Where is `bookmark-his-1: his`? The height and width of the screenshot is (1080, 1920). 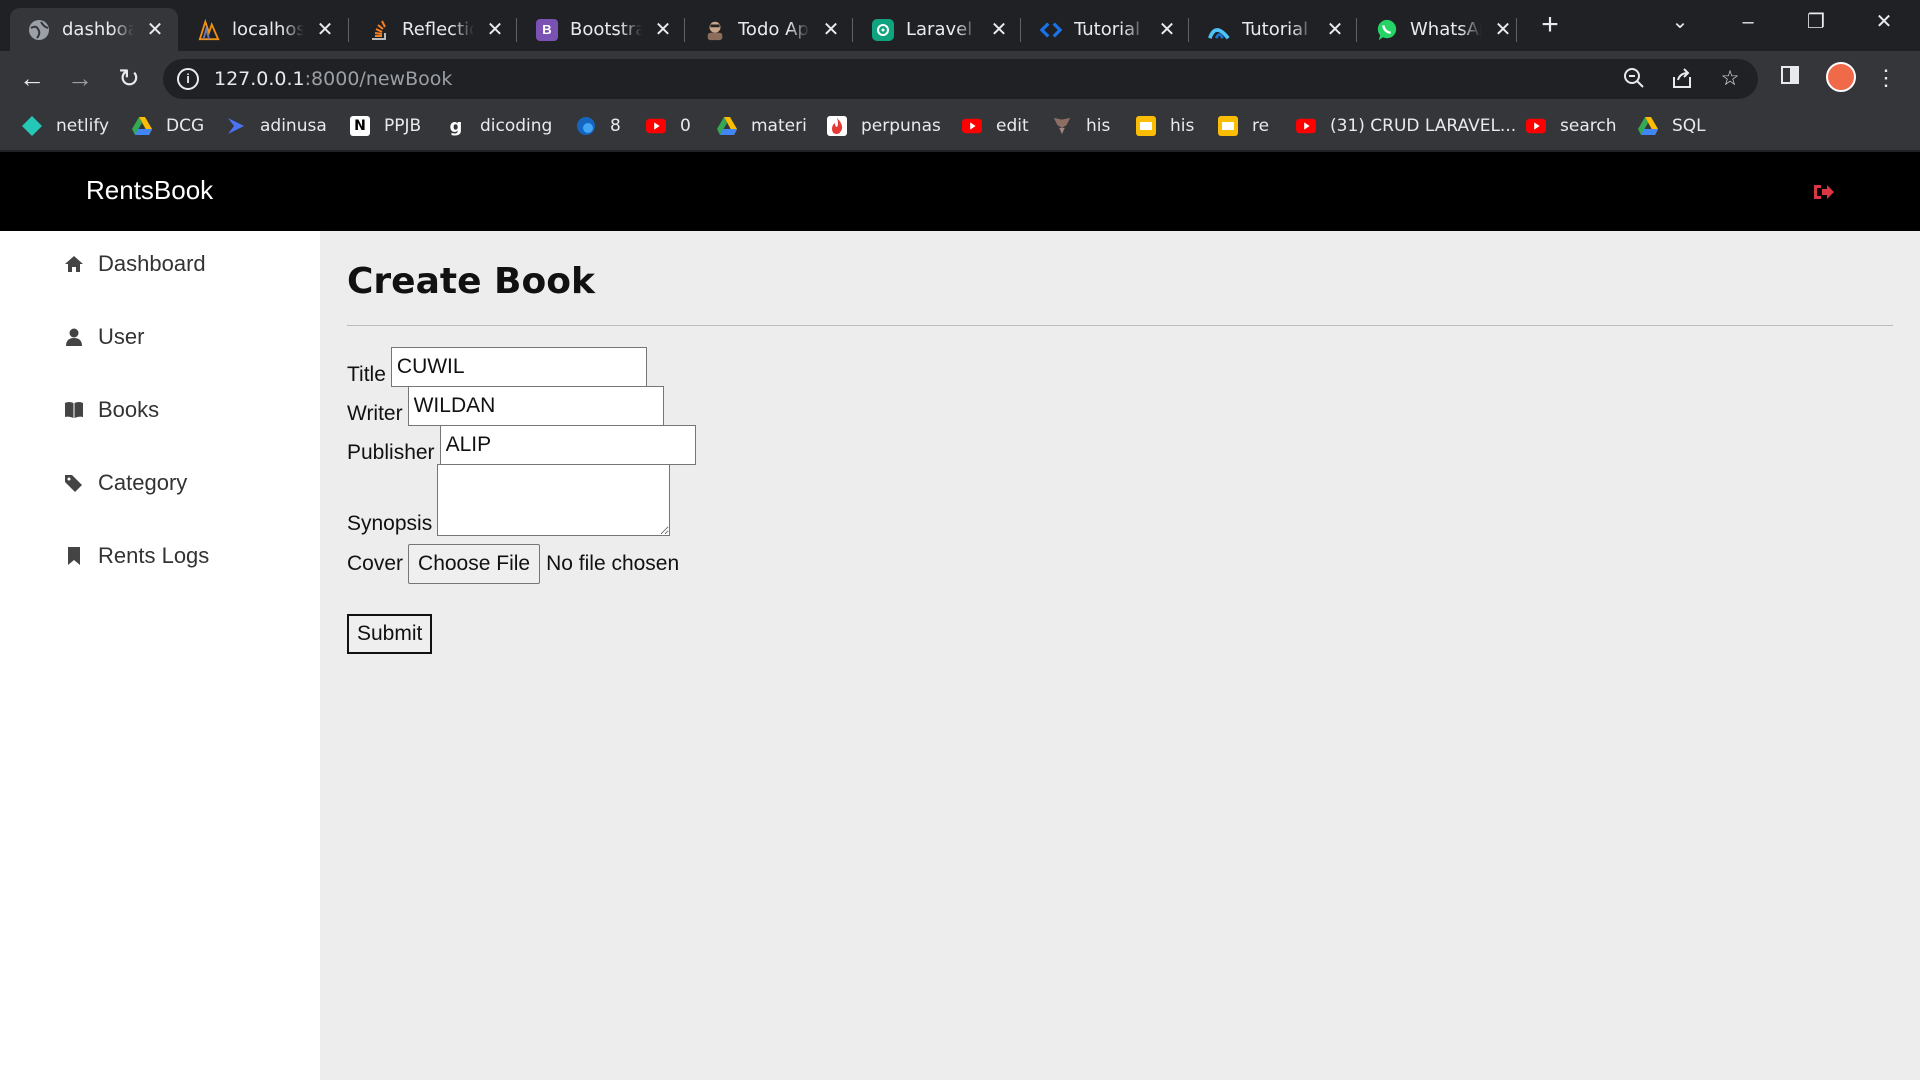 bookmark-his-1: his is located at coordinates (1081, 126).